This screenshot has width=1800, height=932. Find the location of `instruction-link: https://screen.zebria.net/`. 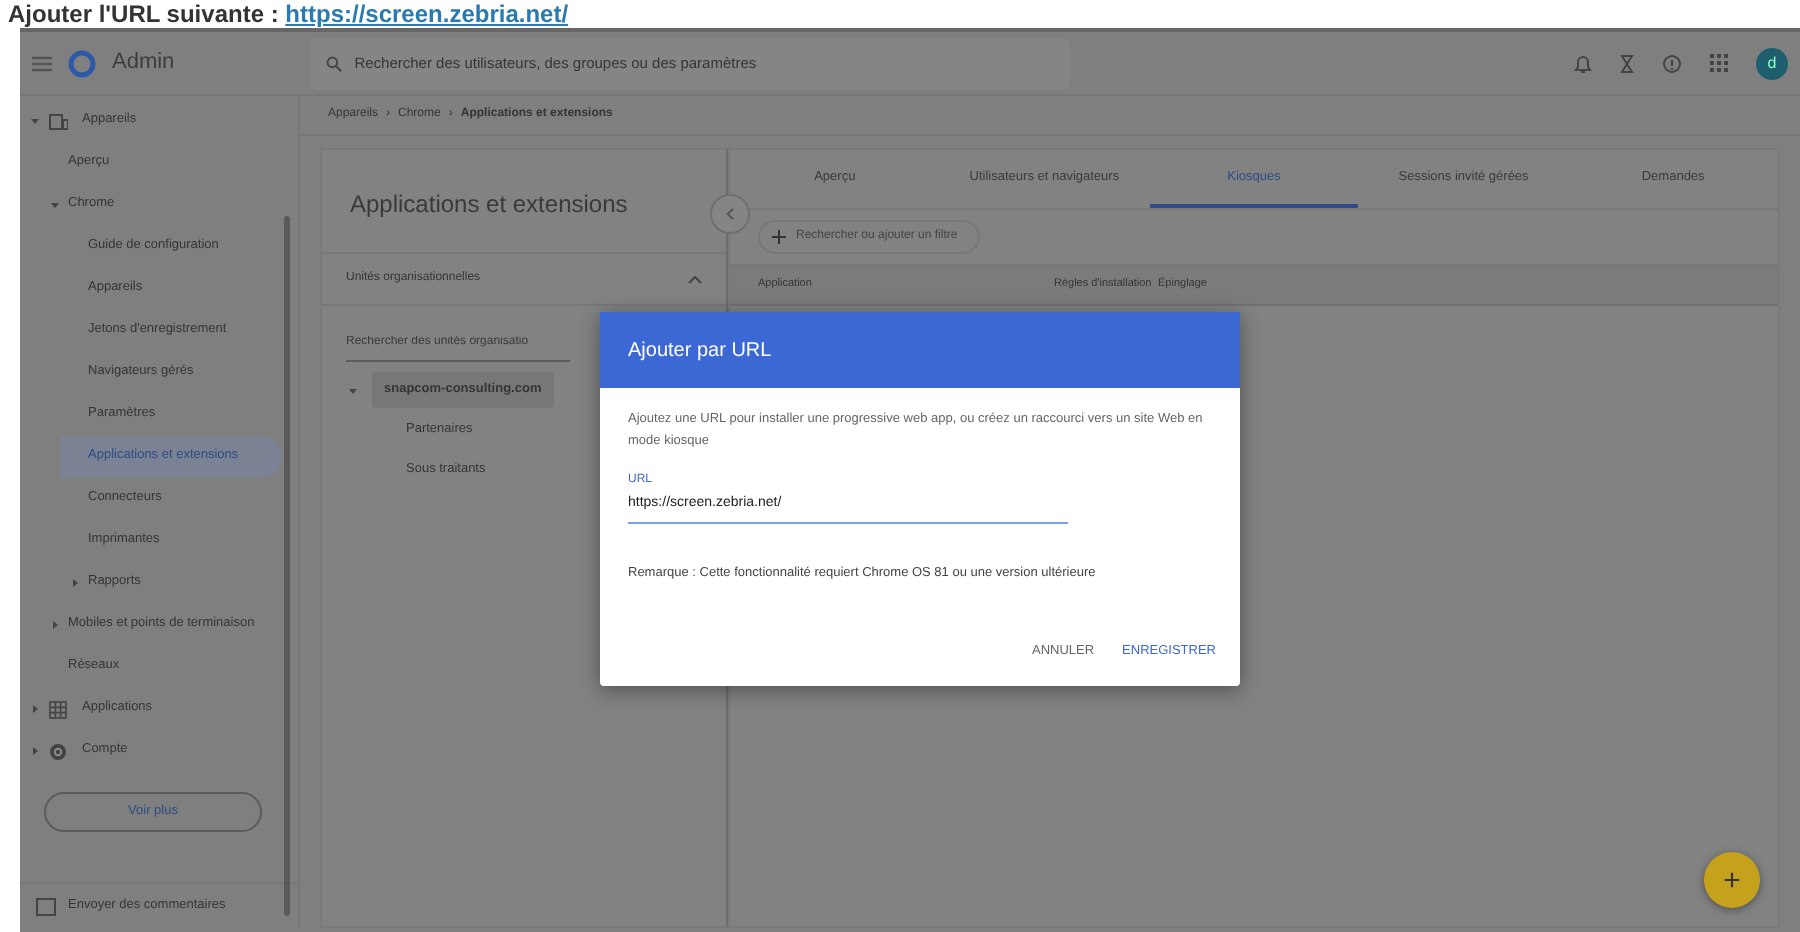

instruction-link: https://screen.zebria.net/ is located at coordinates (427, 14).